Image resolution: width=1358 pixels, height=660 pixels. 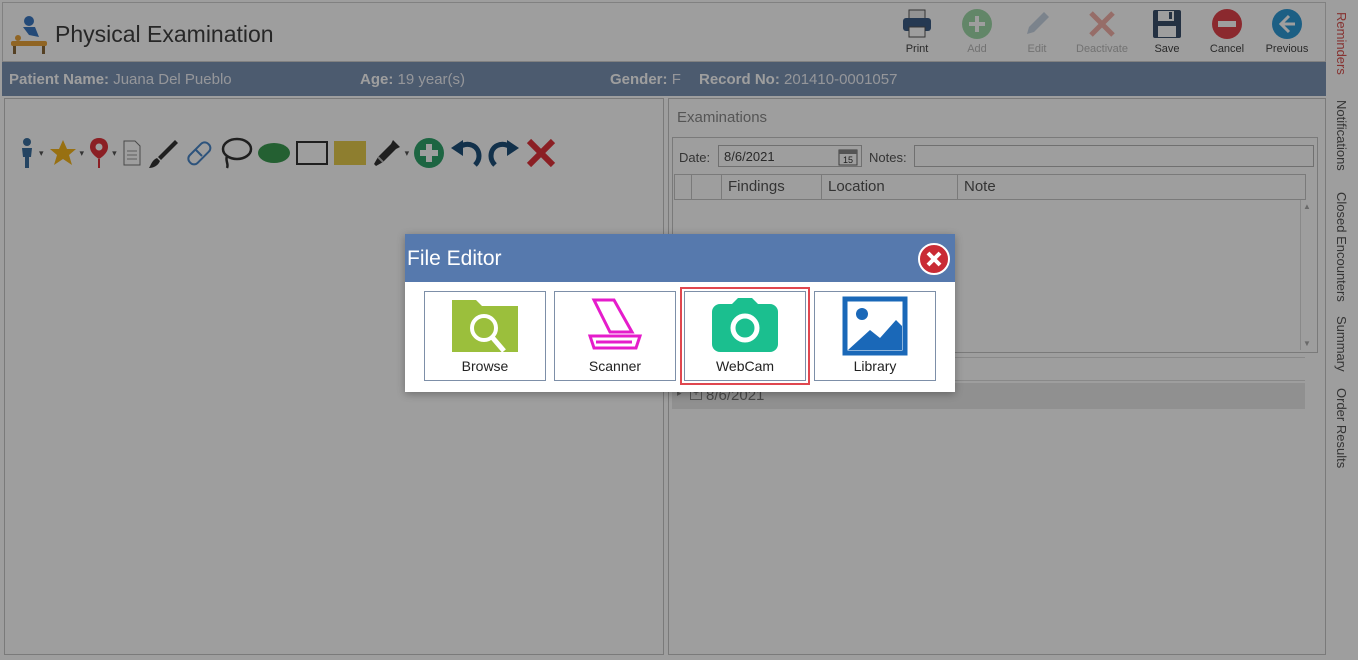 I want to click on browse-button: Browse, so click(x=485, y=336).